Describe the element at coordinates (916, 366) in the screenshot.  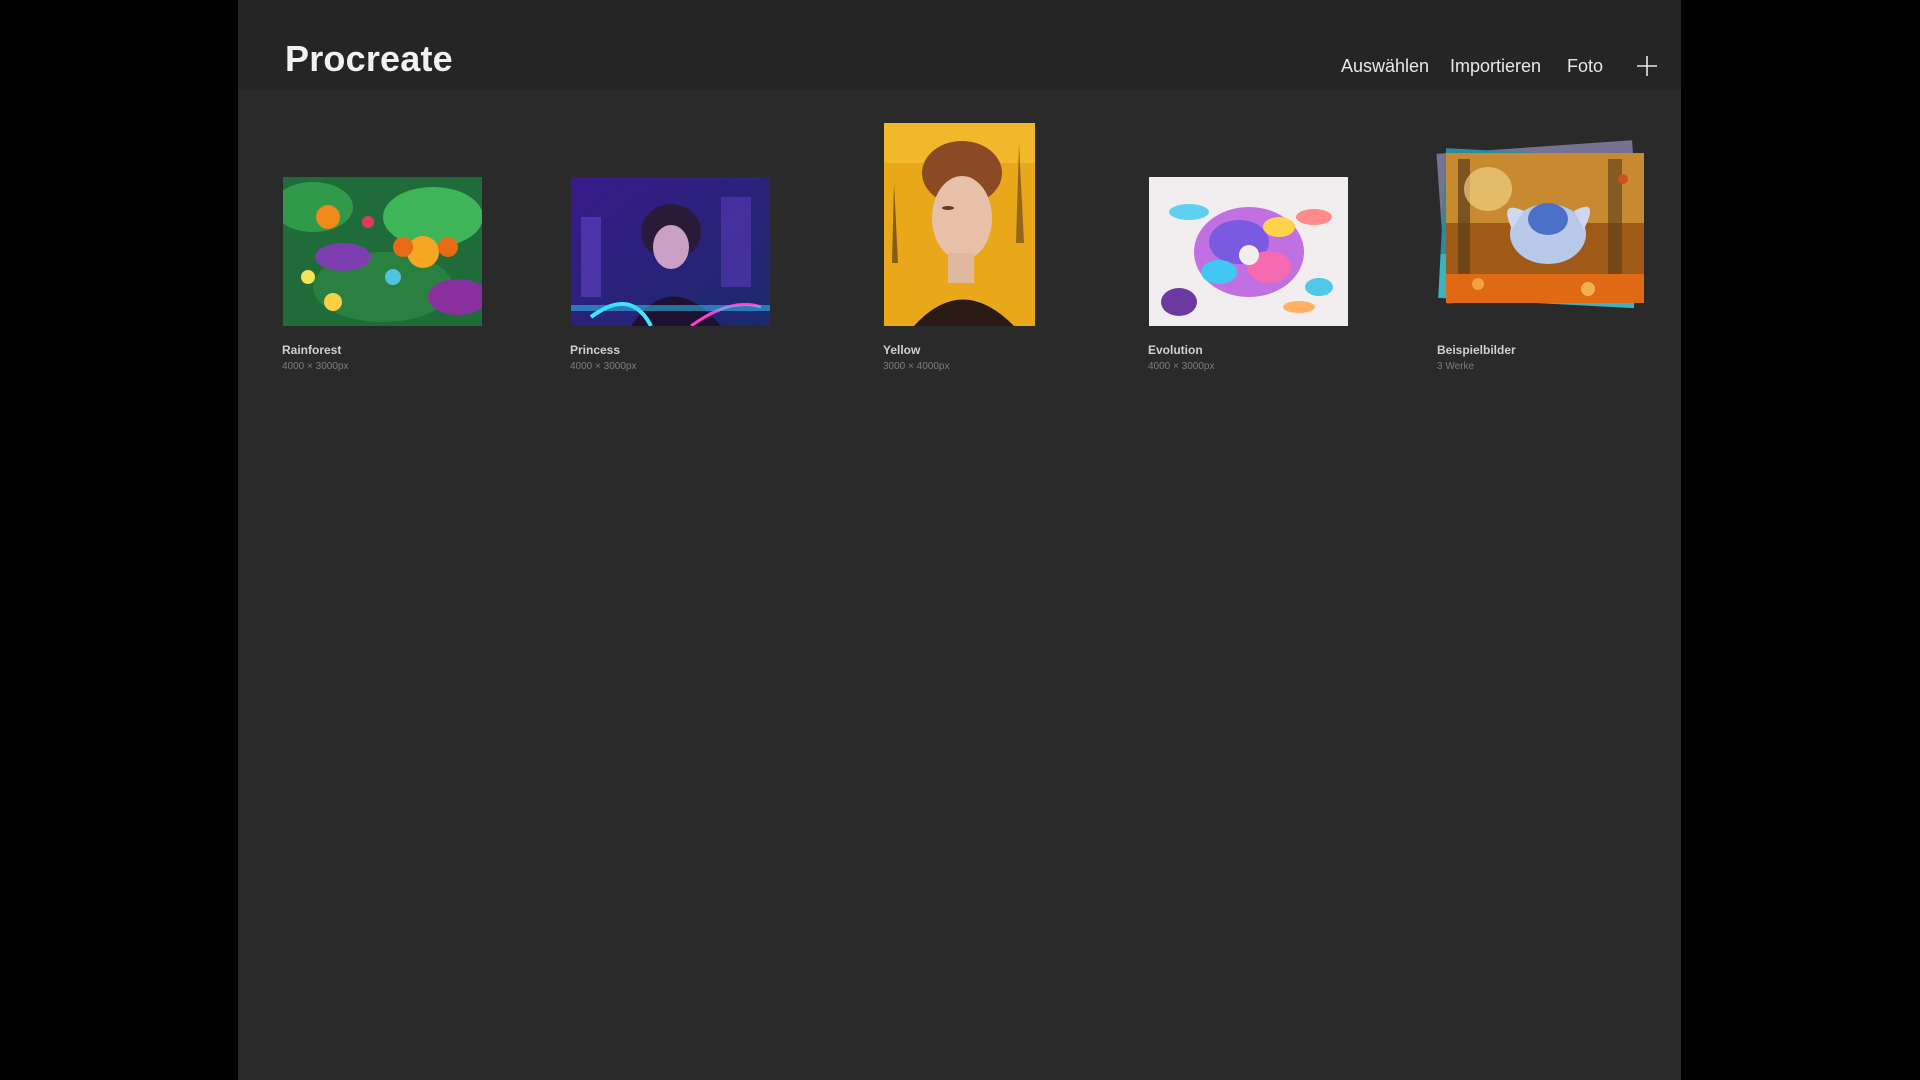
I see `artwork-dimensions: 3000 × 4000px` at that location.